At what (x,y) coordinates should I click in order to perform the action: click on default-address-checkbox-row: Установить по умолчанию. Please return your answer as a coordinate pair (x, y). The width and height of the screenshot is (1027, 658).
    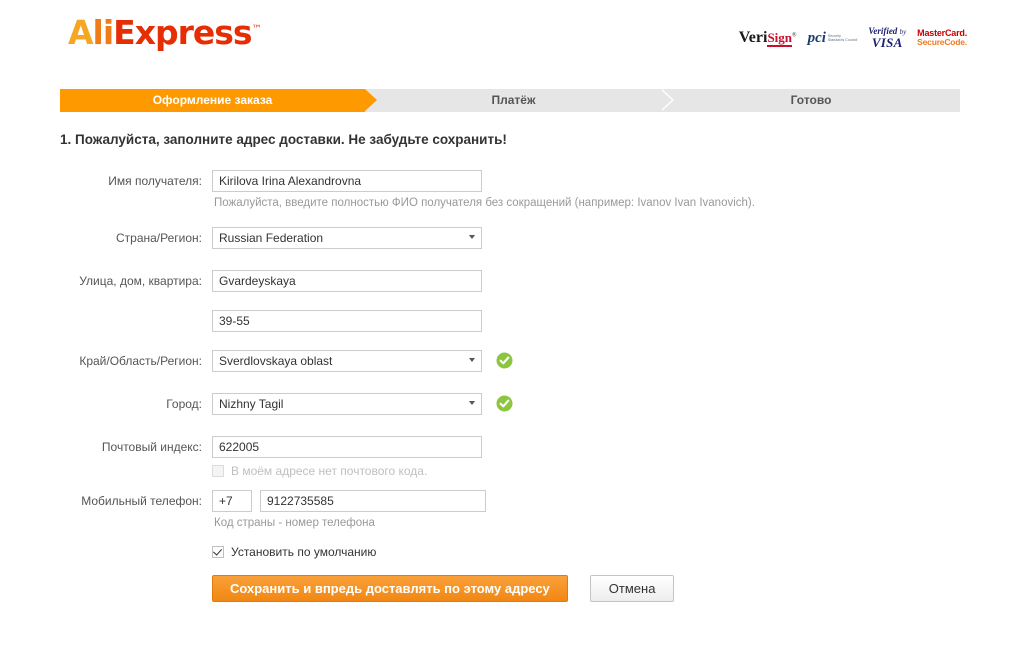
    Looking at the image, I should click on (294, 549).